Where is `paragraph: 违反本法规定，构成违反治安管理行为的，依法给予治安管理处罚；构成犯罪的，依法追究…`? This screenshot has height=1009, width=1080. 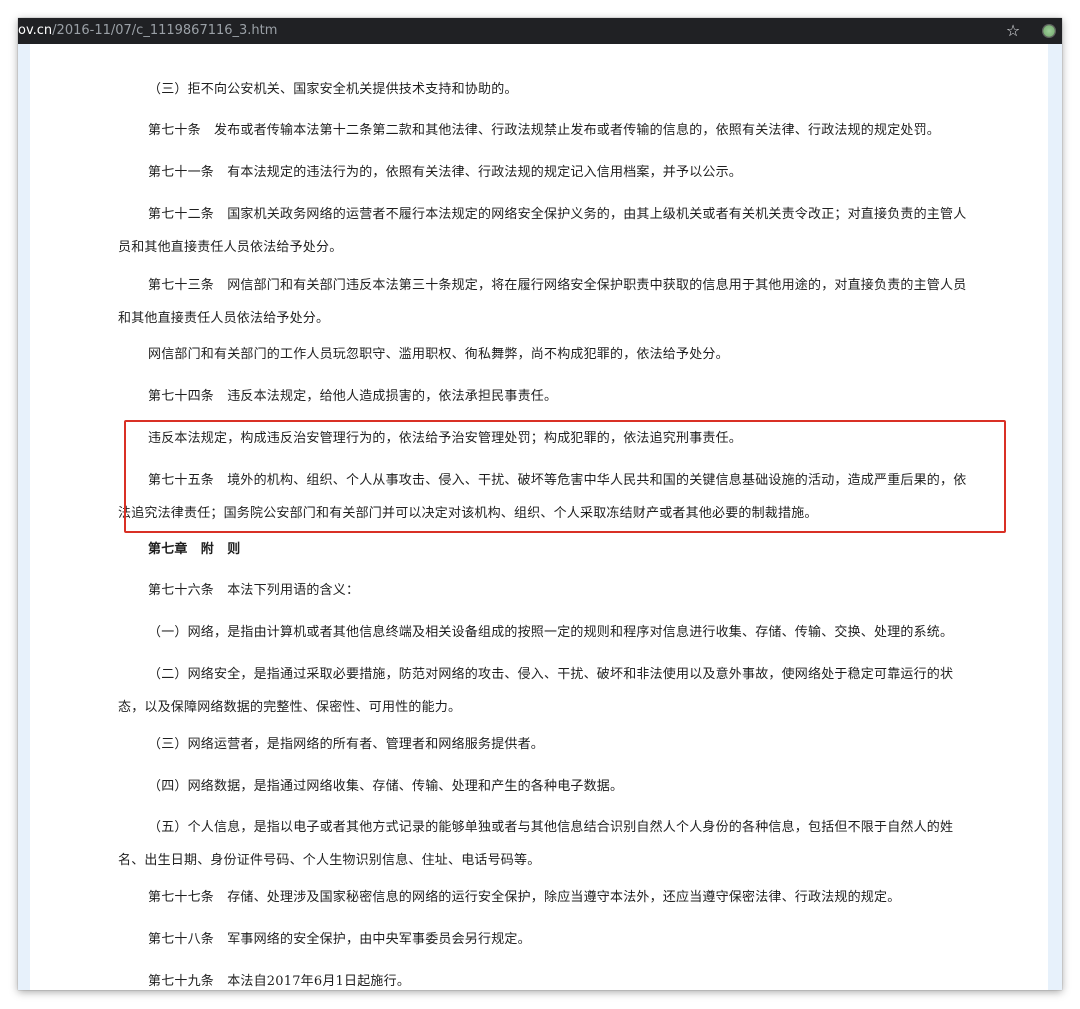
paragraph: 违反本法规定，构成违反治安管理行为的，依法给予治安管理处罚；构成犯罪的，依法追究… is located at coordinates (445, 438).